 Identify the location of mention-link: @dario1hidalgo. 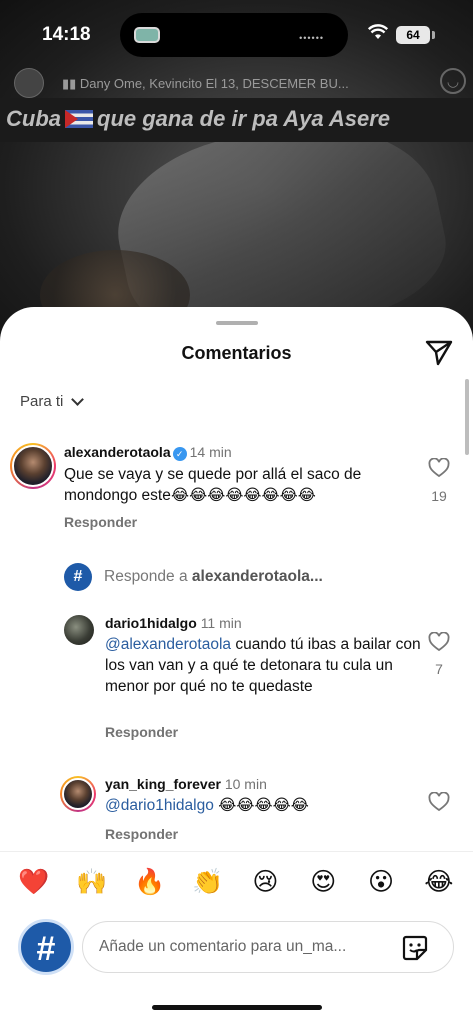
(159, 805).